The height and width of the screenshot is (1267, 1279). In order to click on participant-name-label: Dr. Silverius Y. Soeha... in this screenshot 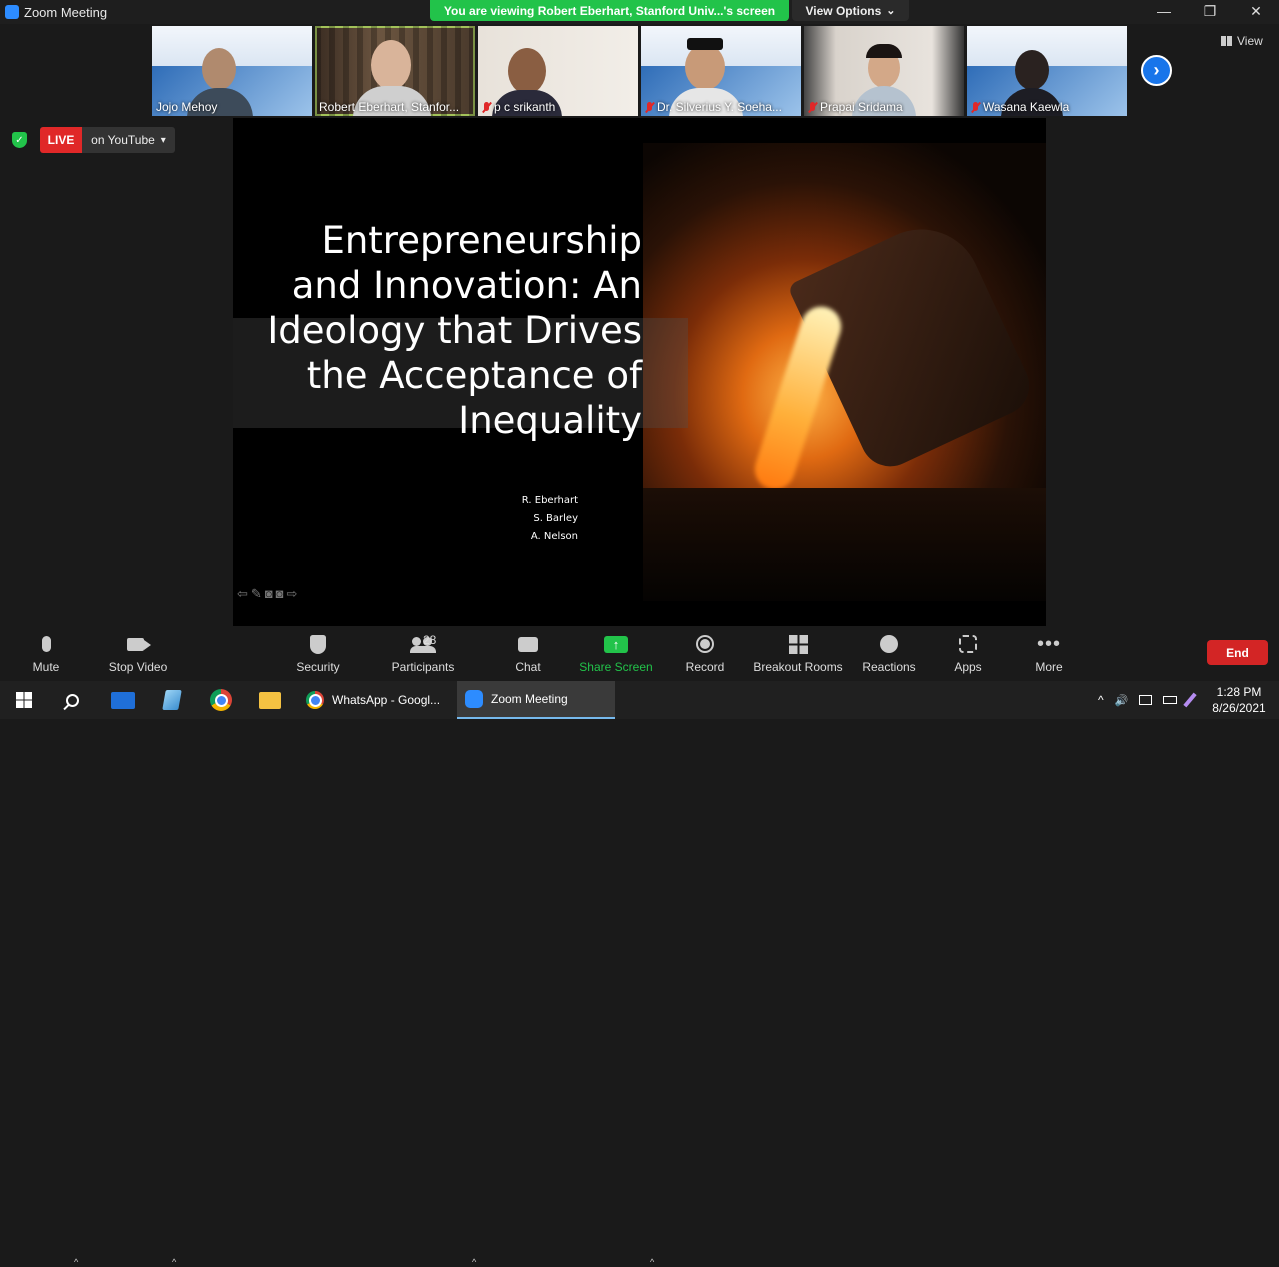, I will do `click(713, 107)`.